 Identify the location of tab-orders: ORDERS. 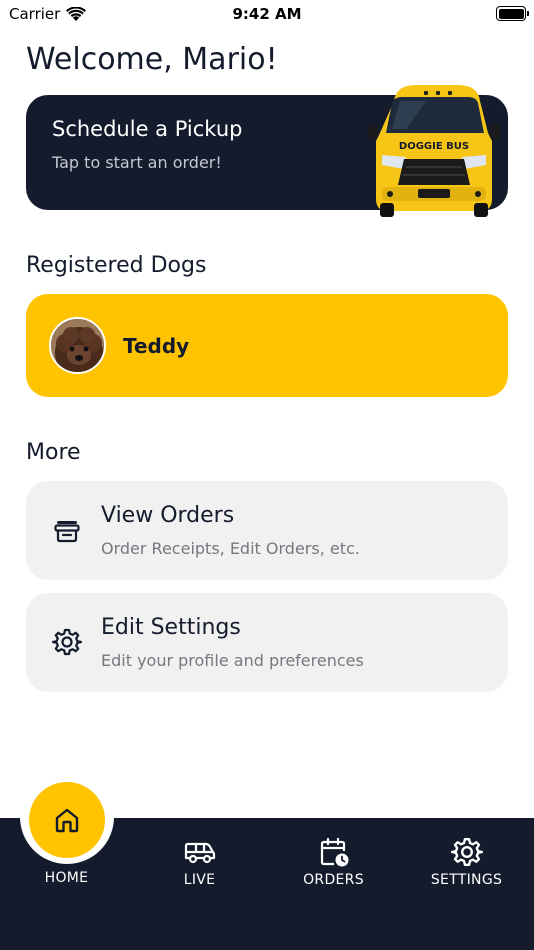
(333, 884).